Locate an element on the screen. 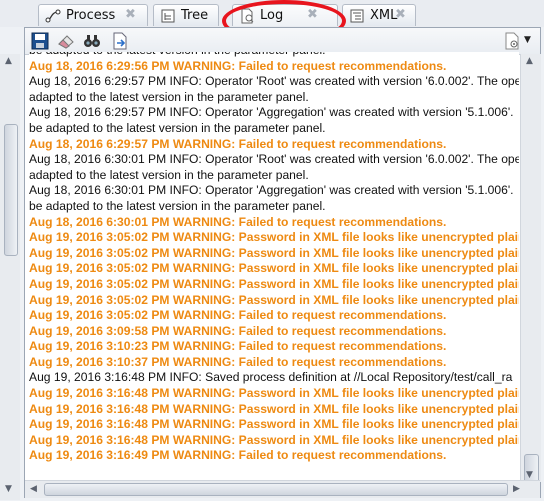 This screenshot has height=501, width=544. tab-xml: XML ✖ is located at coordinates (379, 15).